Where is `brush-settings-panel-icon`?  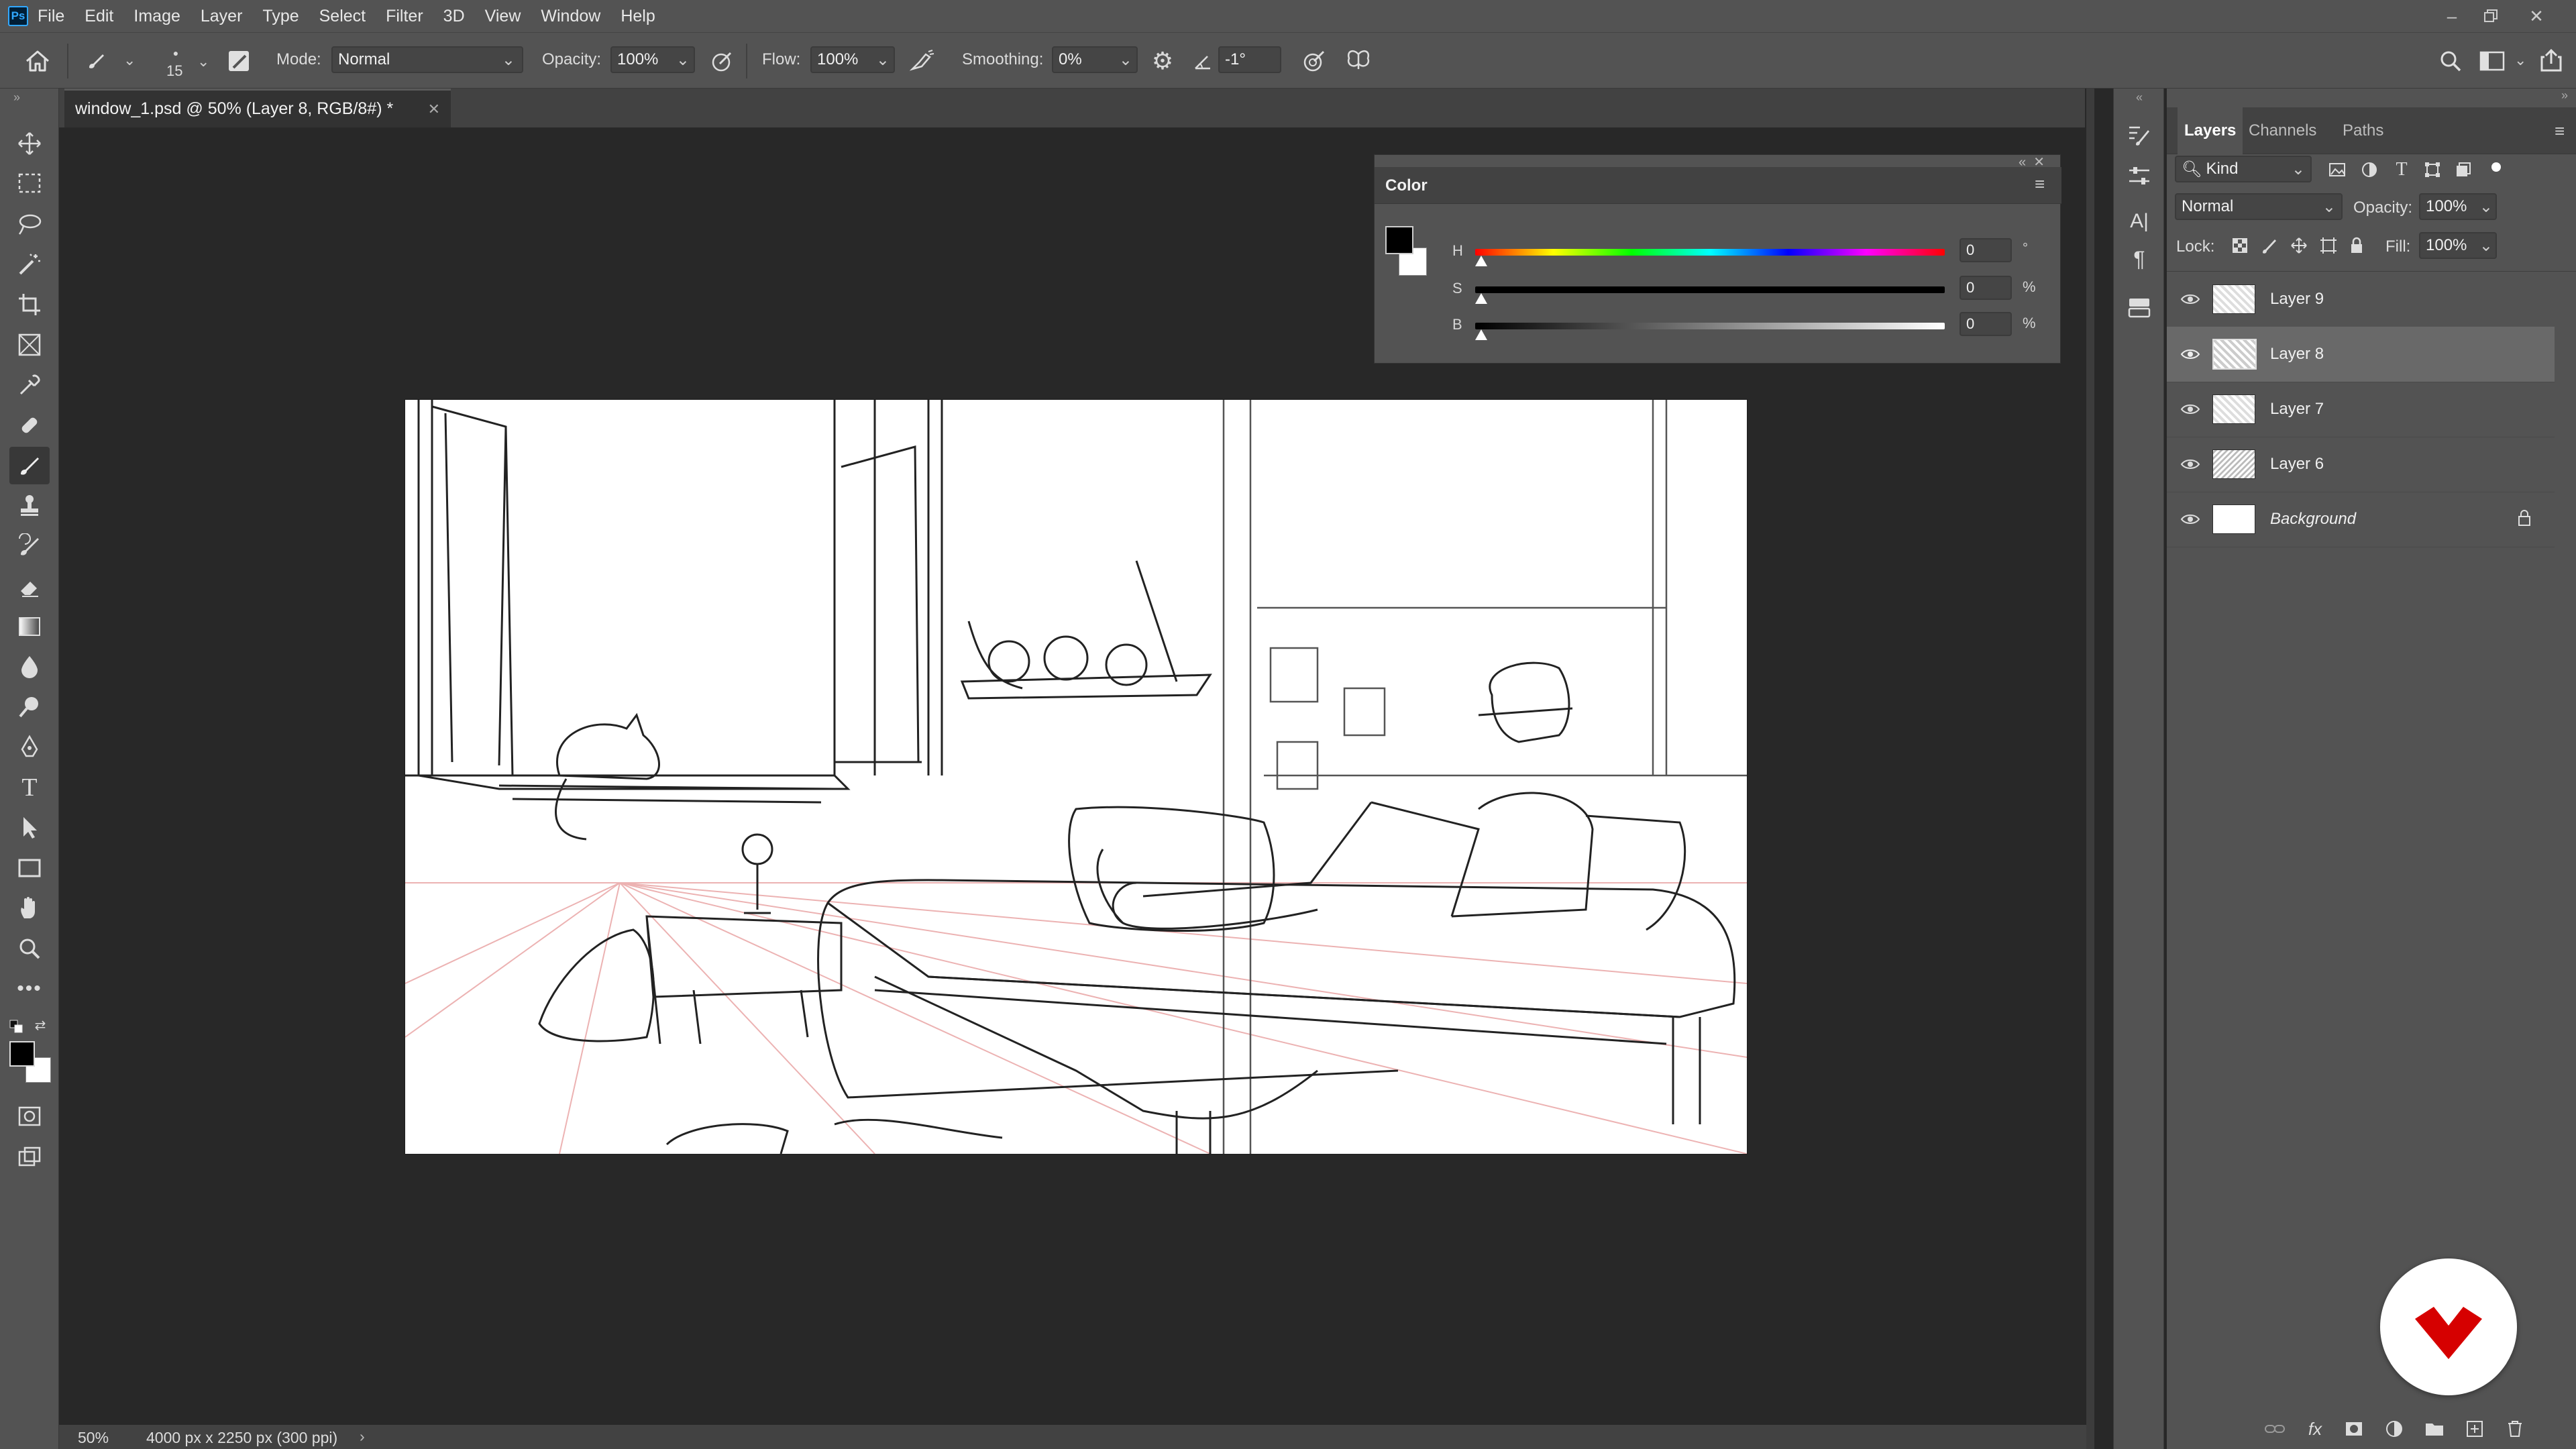
brush-settings-panel-icon is located at coordinates (239, 61).